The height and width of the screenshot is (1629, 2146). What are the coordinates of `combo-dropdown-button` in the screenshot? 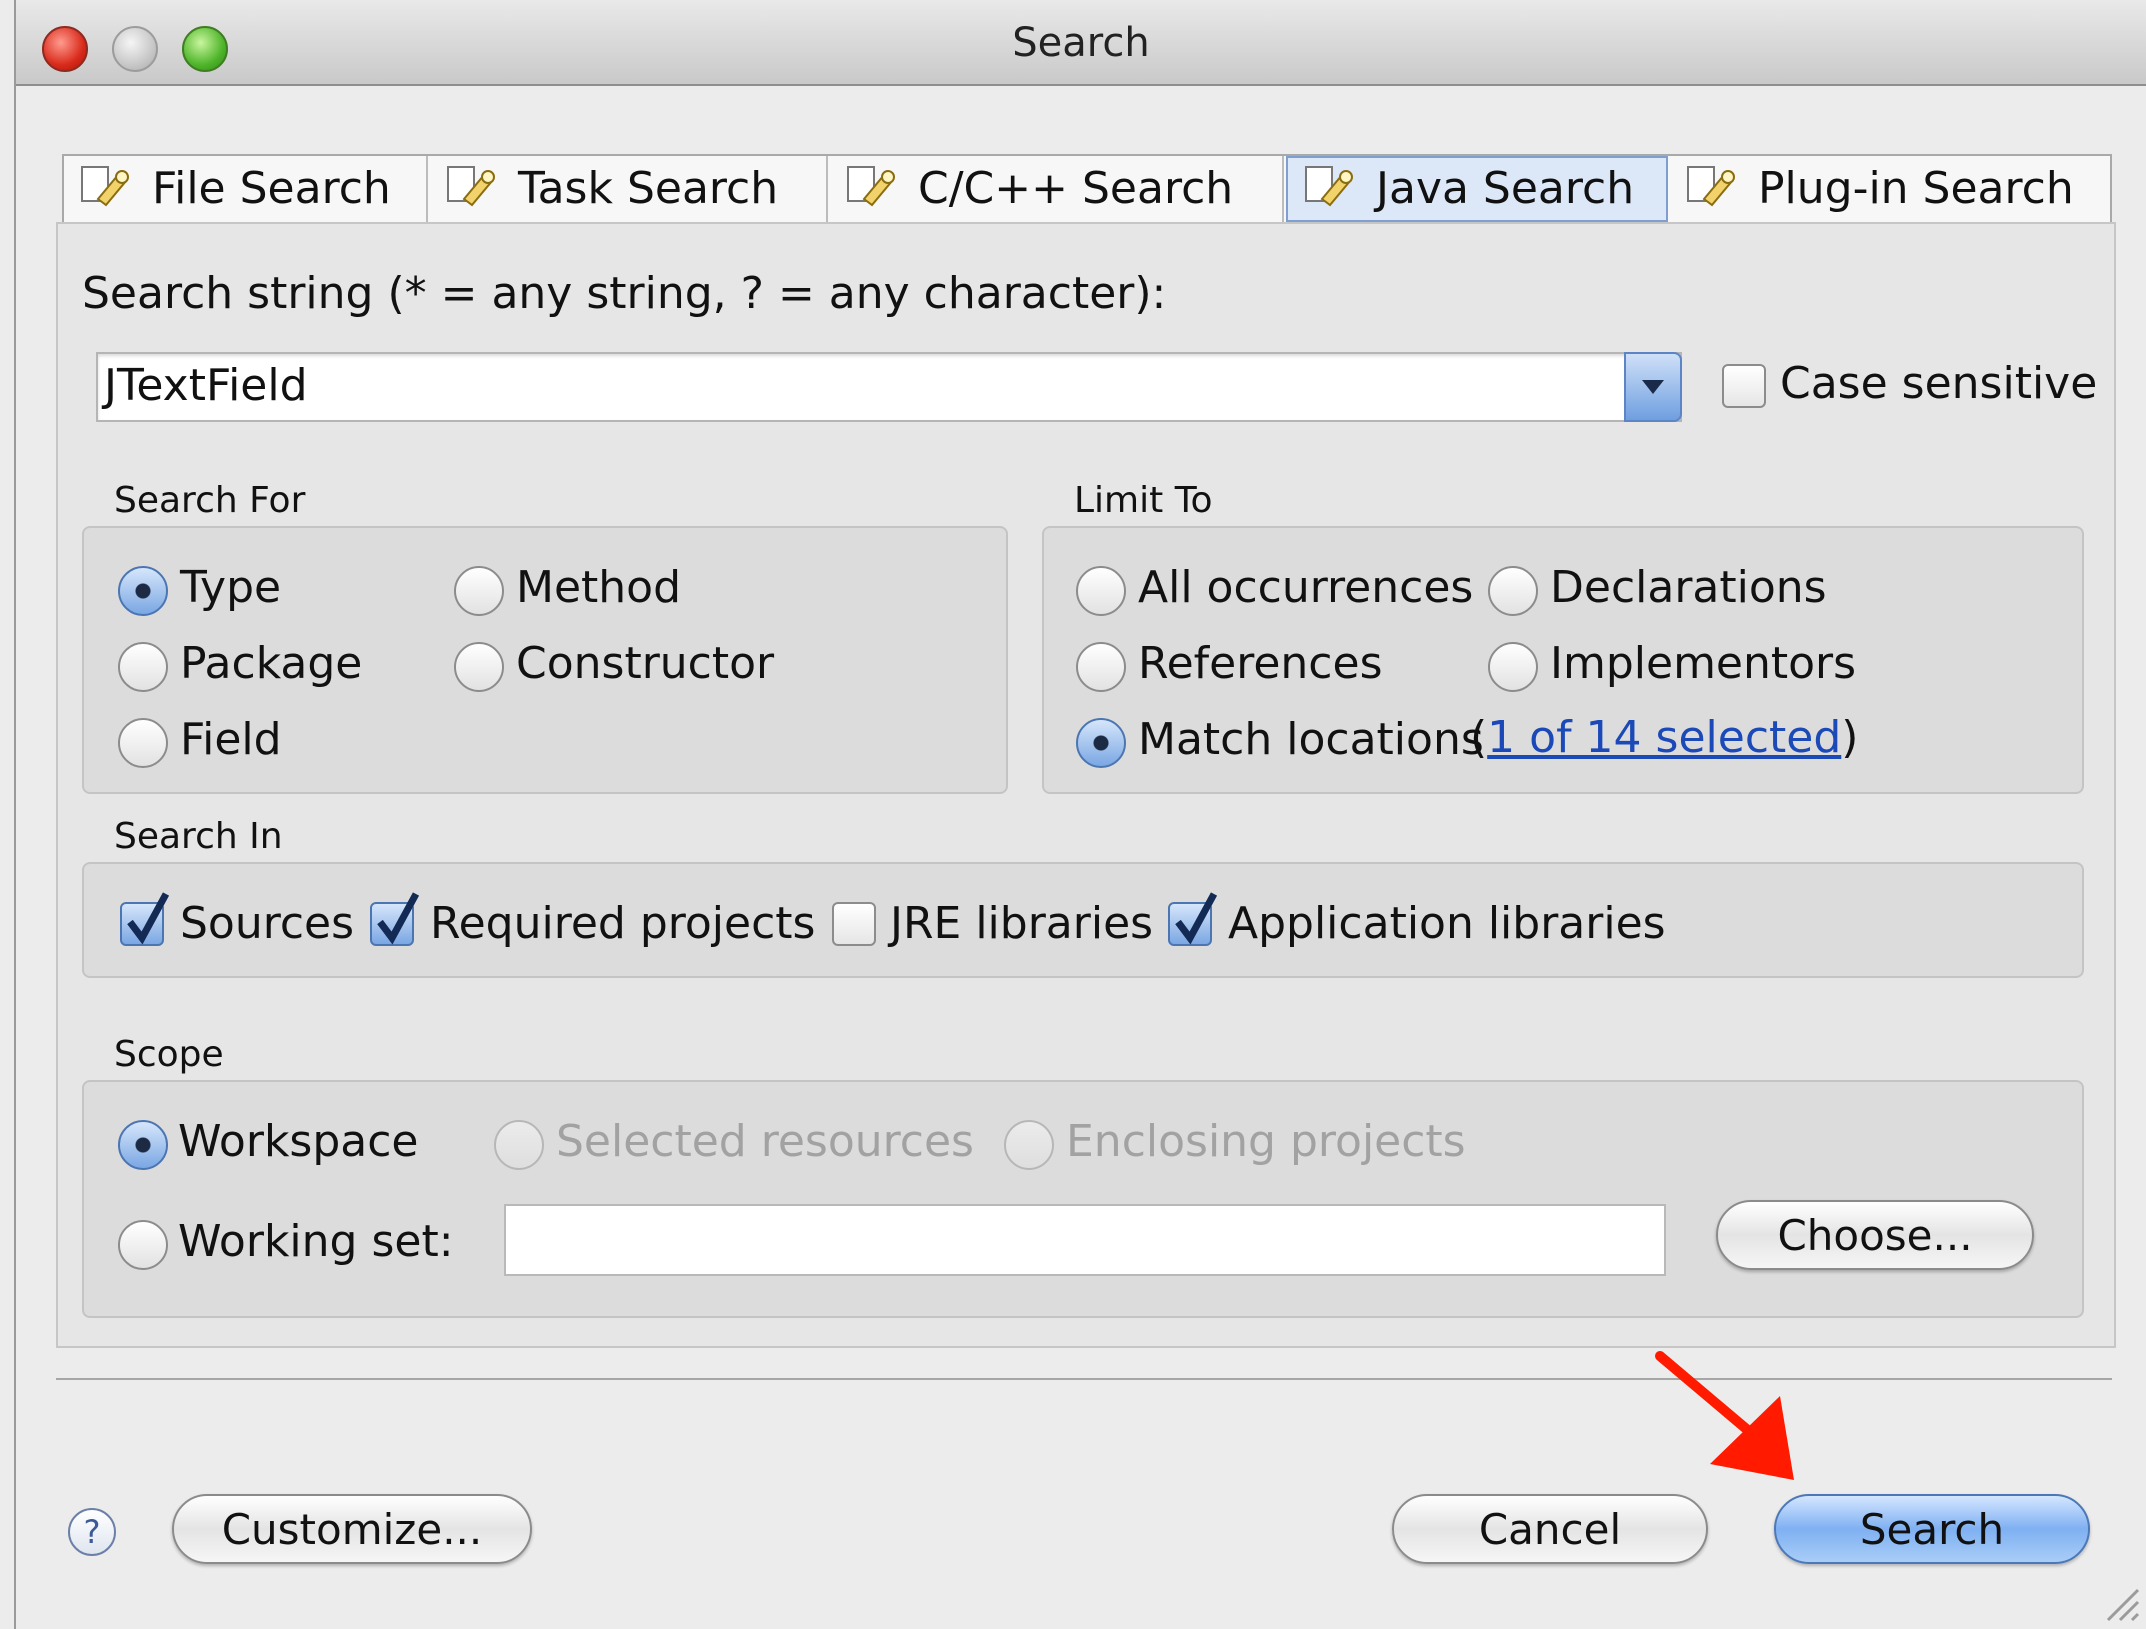 It's located at (1653, 387).